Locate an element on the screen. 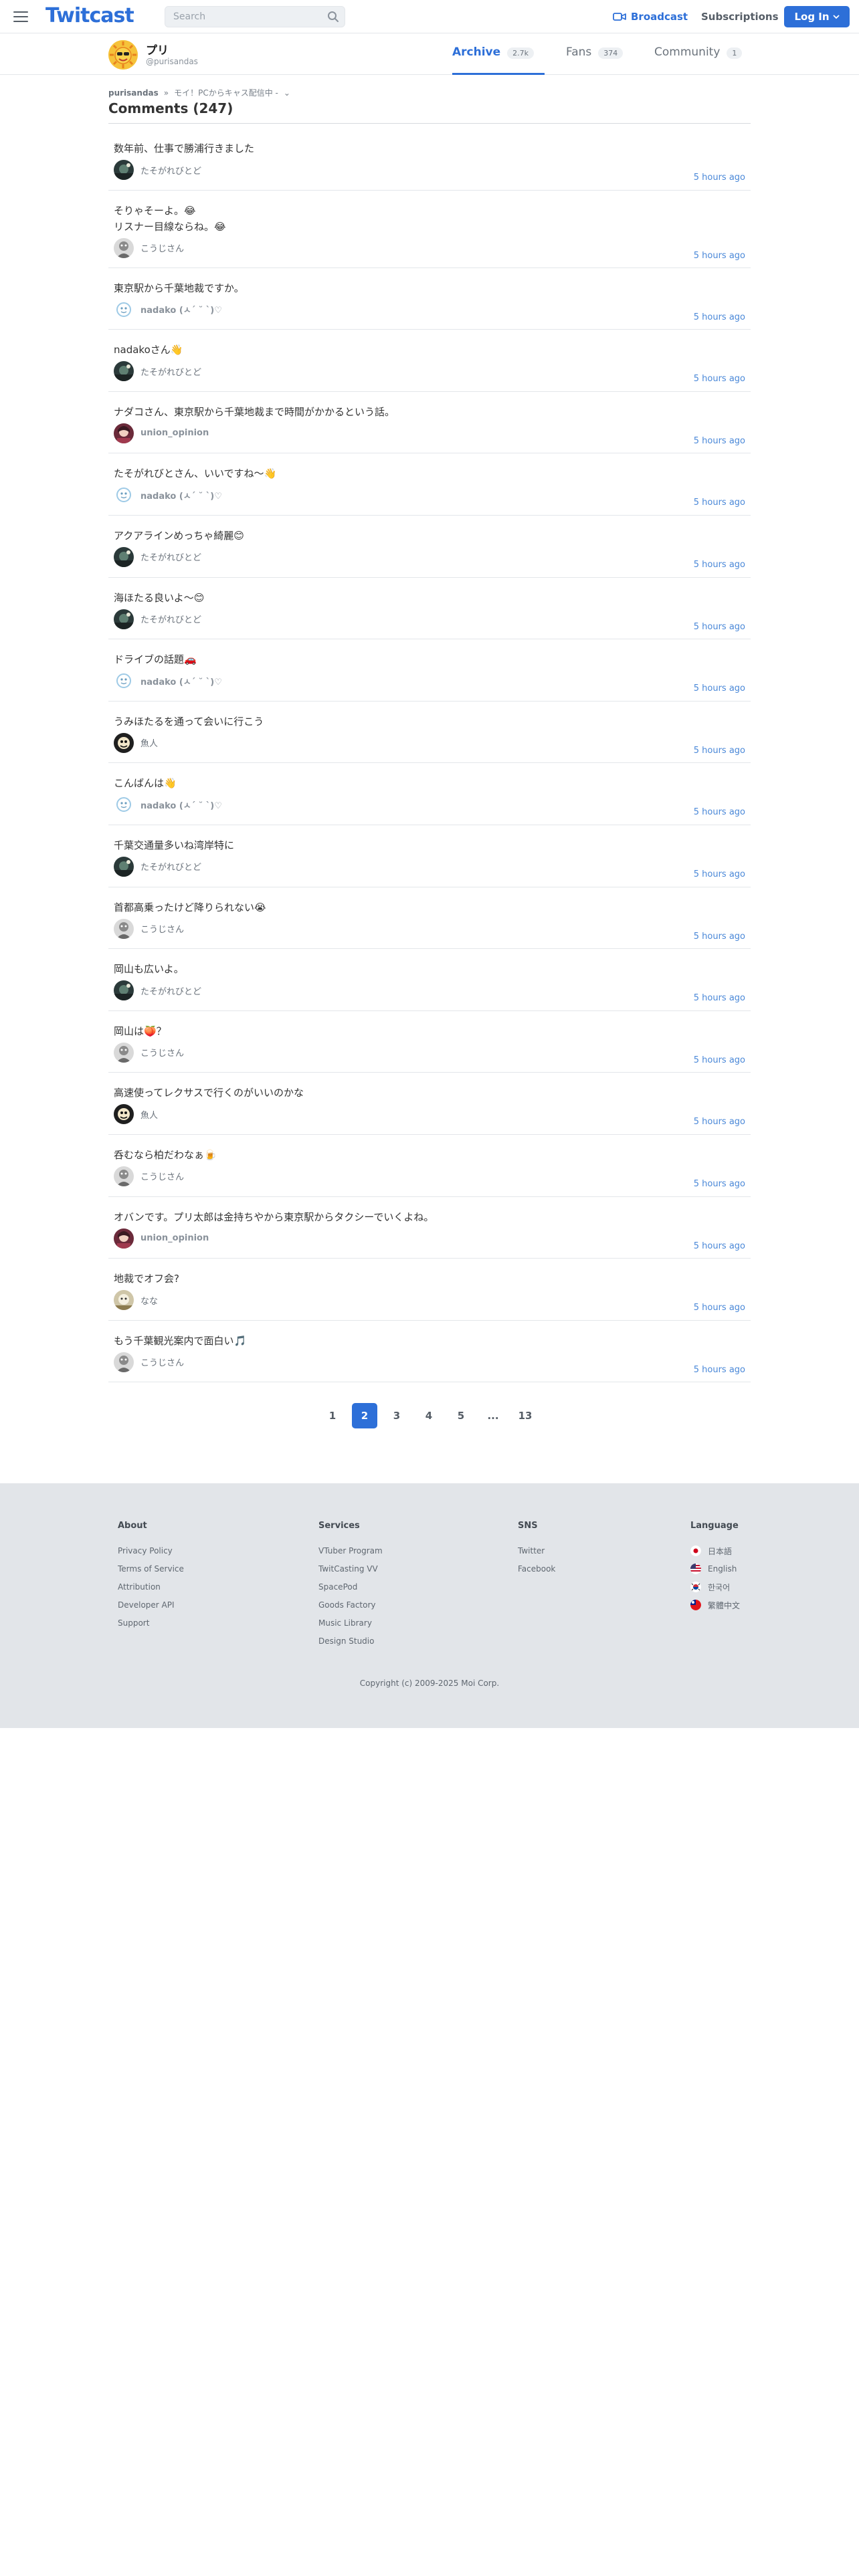 Image resolution: width=859 pixels, height=2576 pixels. language-option-korean: 한국어 is located at coordinates (715, 1587).